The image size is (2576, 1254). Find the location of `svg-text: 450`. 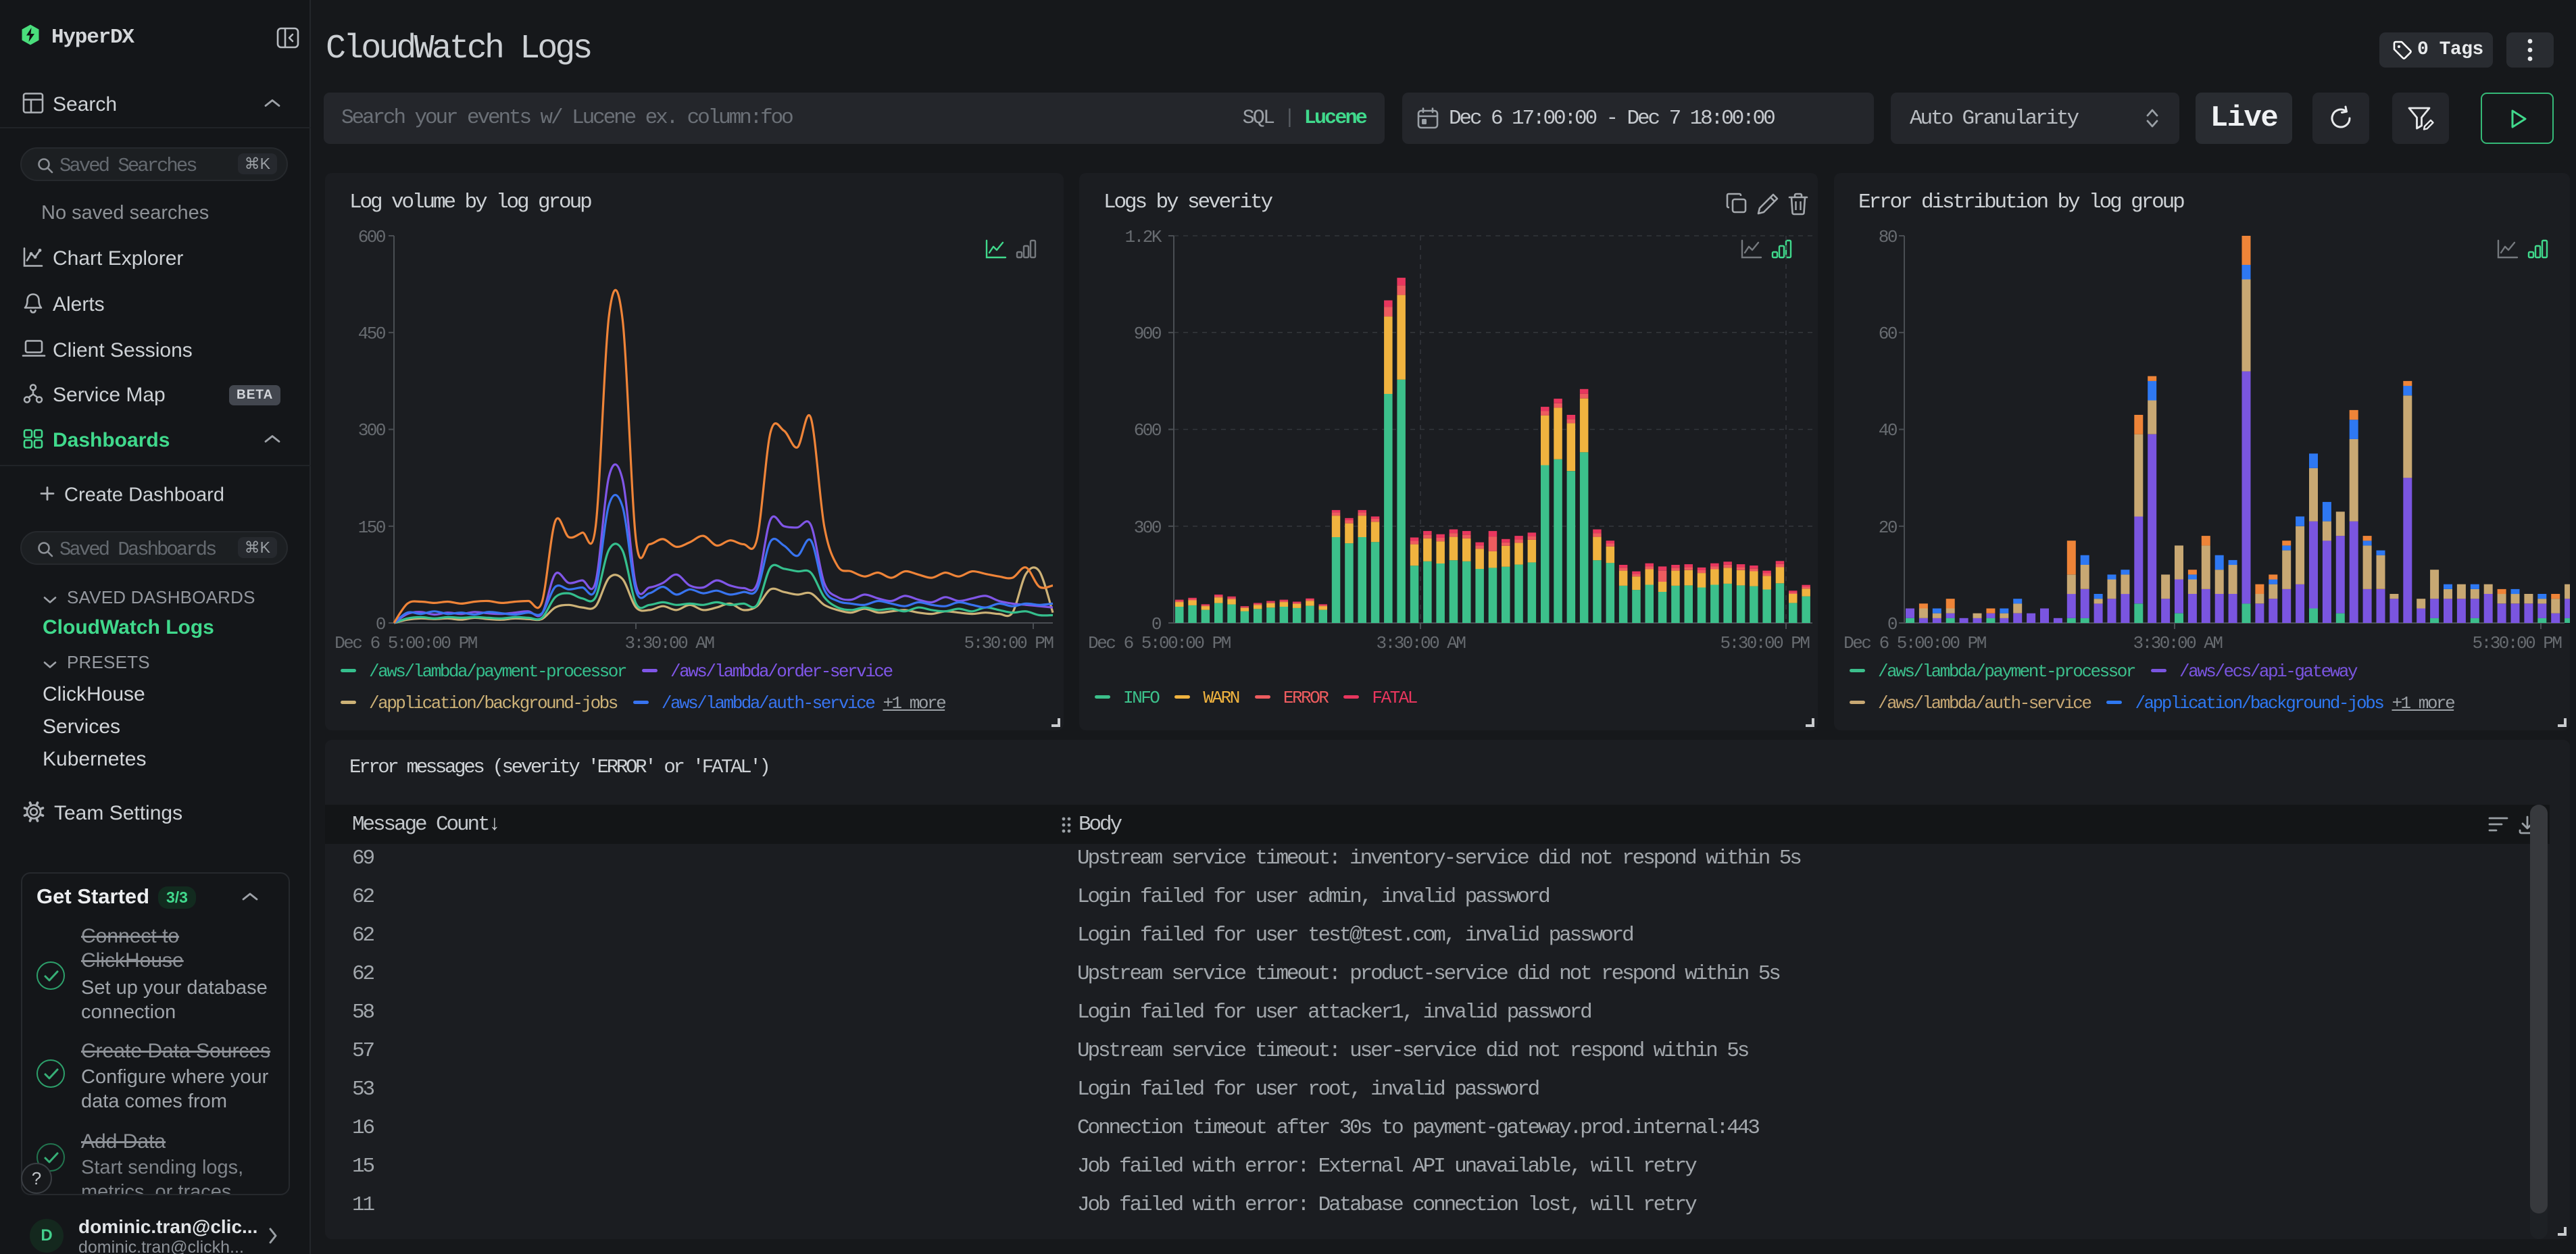

svg-text: 450 is located at coordinates (372, 334).